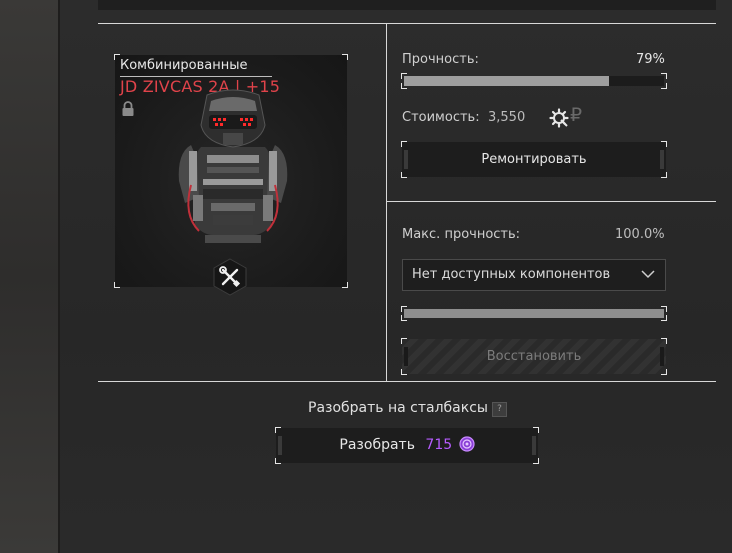 The height and width of the screenshot is (553, 732). What do you see at coordinates (440, 59) in the screenshot?
I see `durability-label: Прочность:` at bounding box center [440, 59].